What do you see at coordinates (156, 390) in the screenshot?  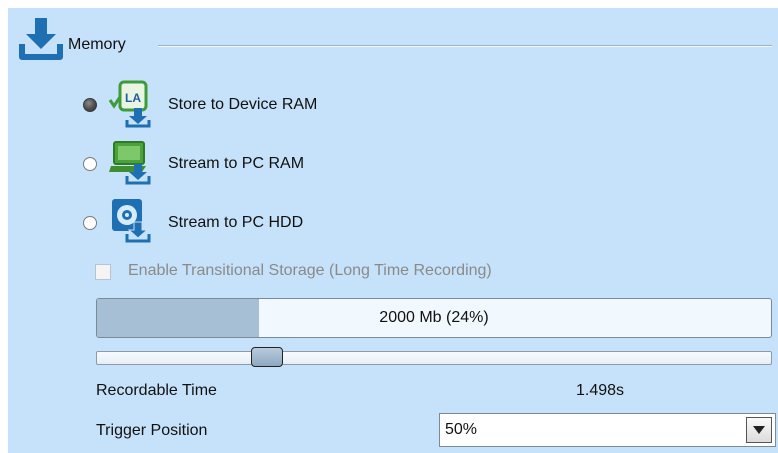 I see `recordable-time-label: Recordable Time` at bounding box center [156, 390].